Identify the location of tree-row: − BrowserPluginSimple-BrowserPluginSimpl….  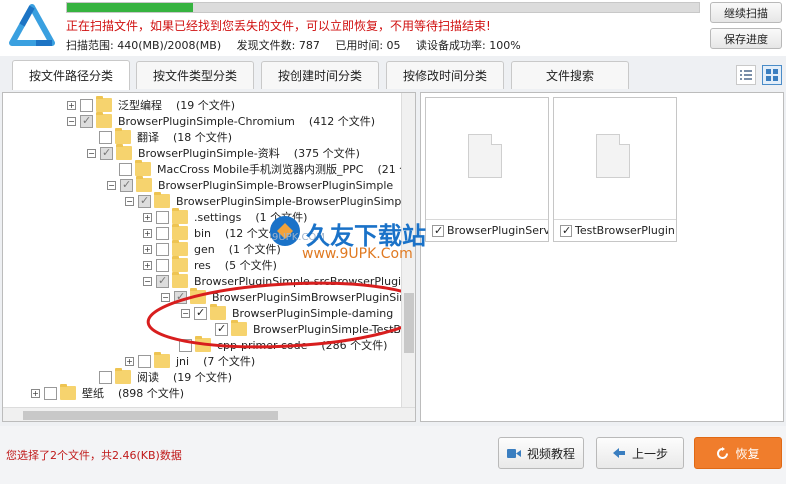
(261, 184).